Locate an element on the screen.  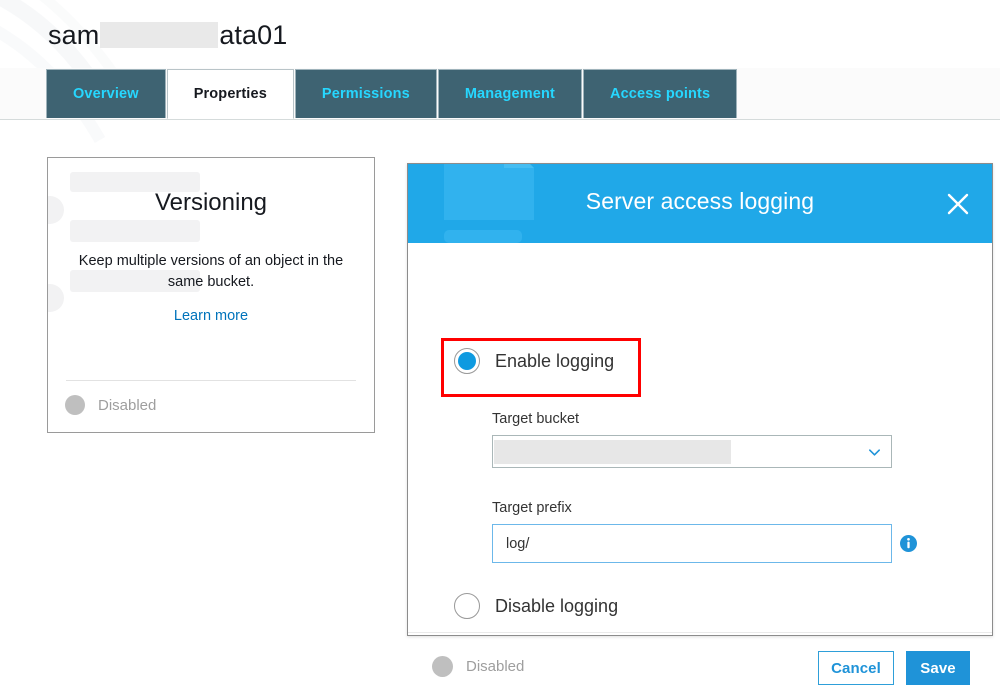
save-button: Save is located at coordinates (938, 668).